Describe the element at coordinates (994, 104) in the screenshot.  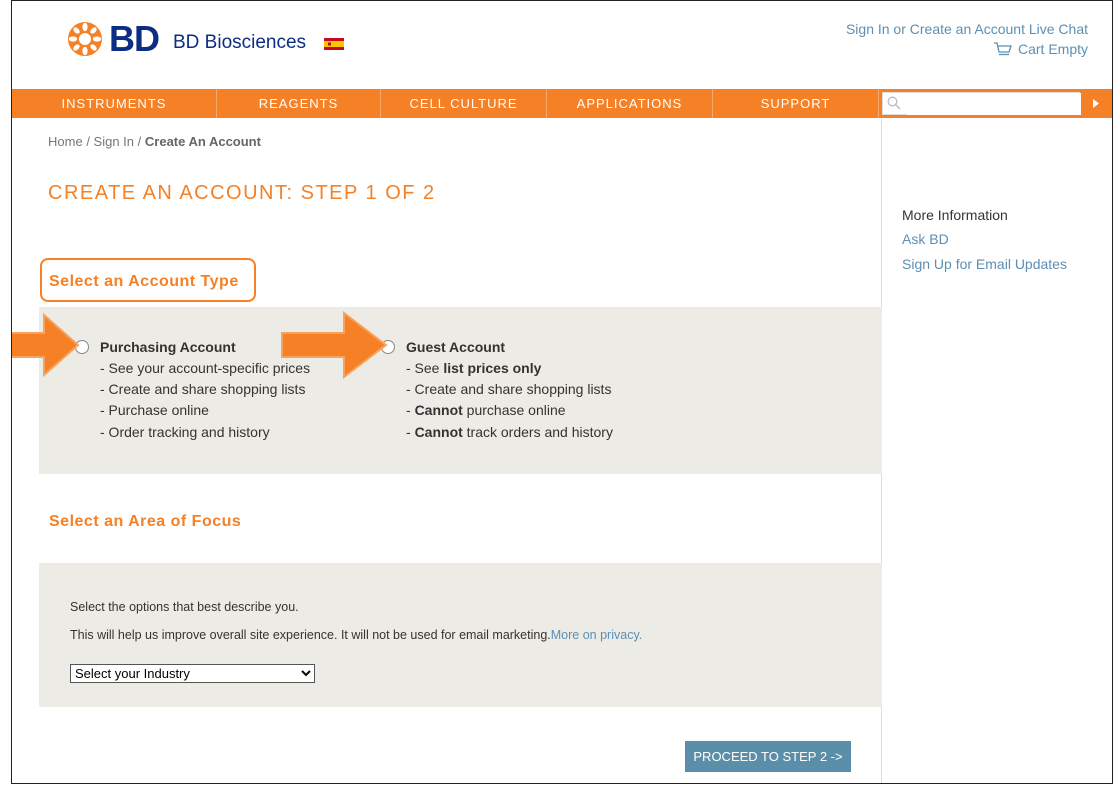
I see `search-input` at that location.